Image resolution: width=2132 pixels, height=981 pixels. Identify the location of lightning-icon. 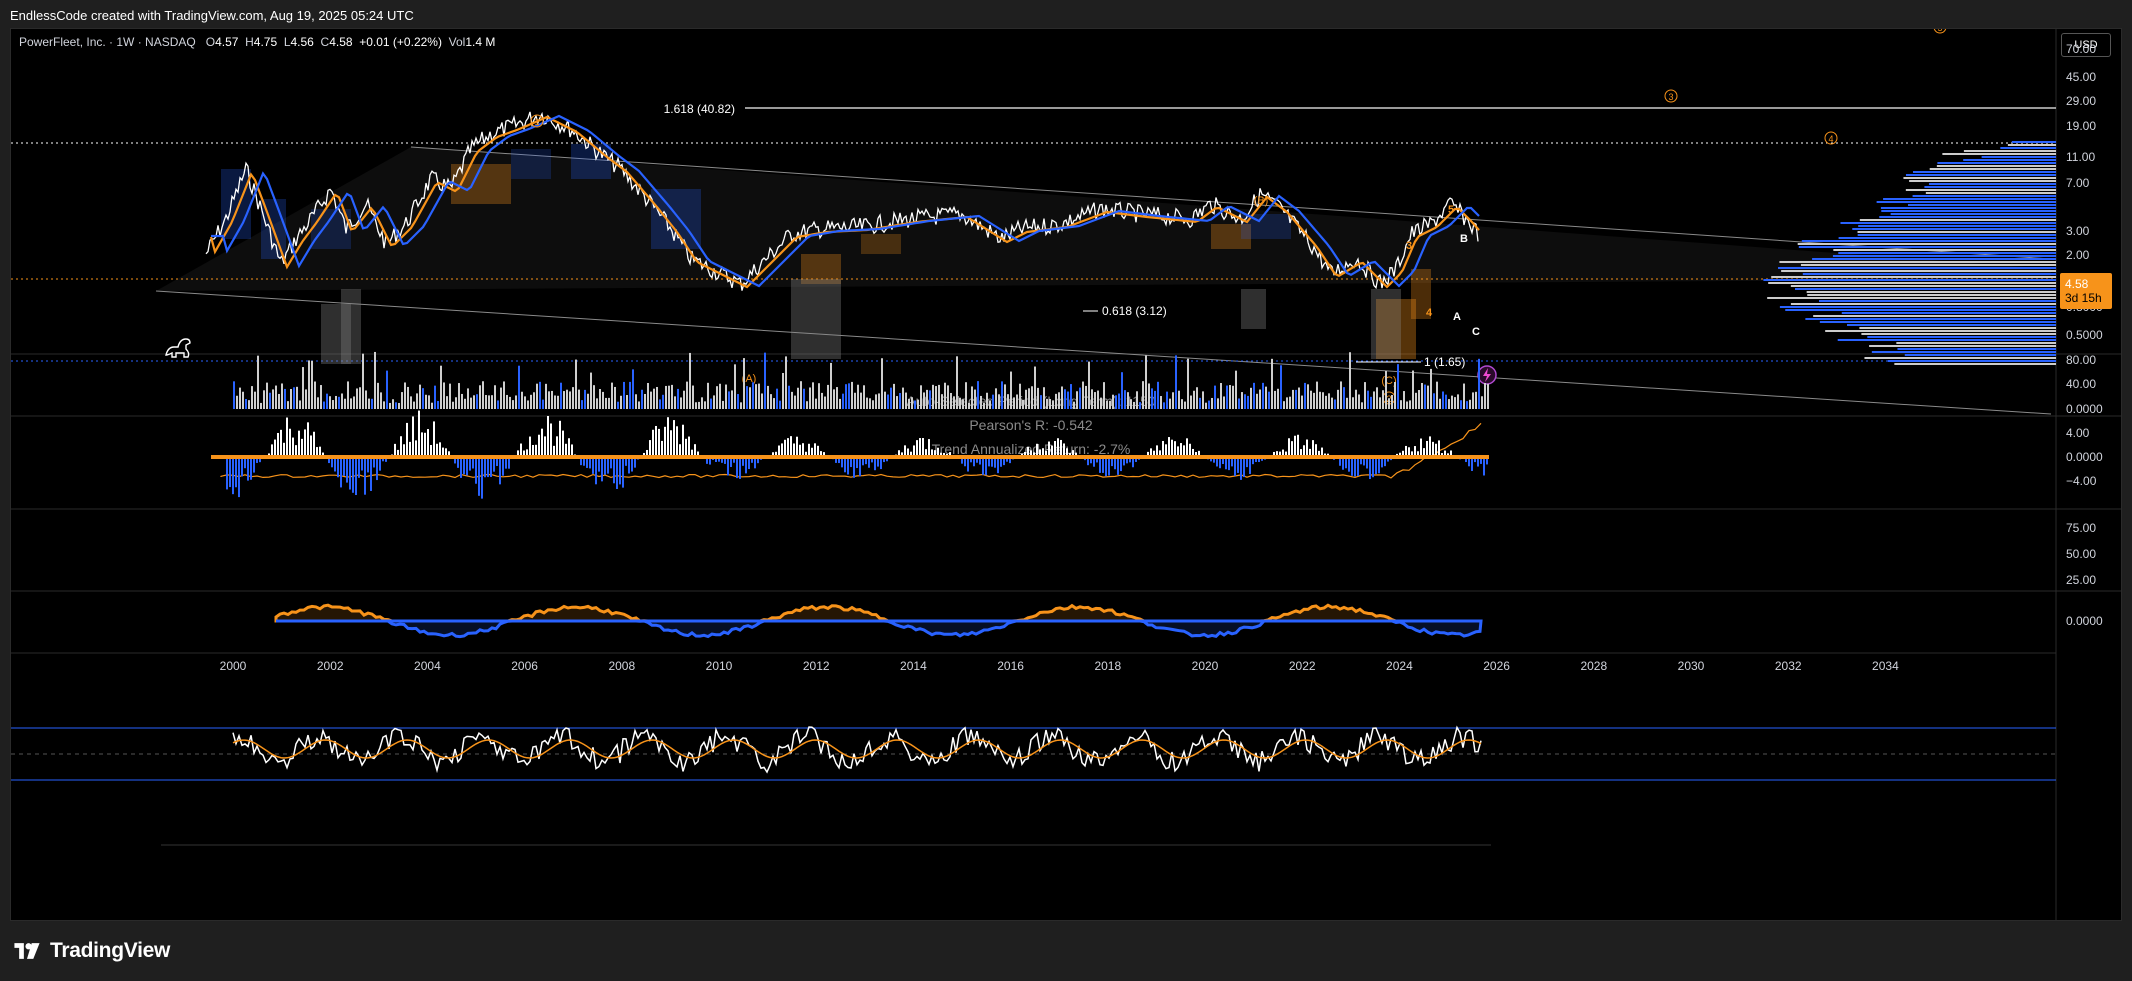
(1487, 375).